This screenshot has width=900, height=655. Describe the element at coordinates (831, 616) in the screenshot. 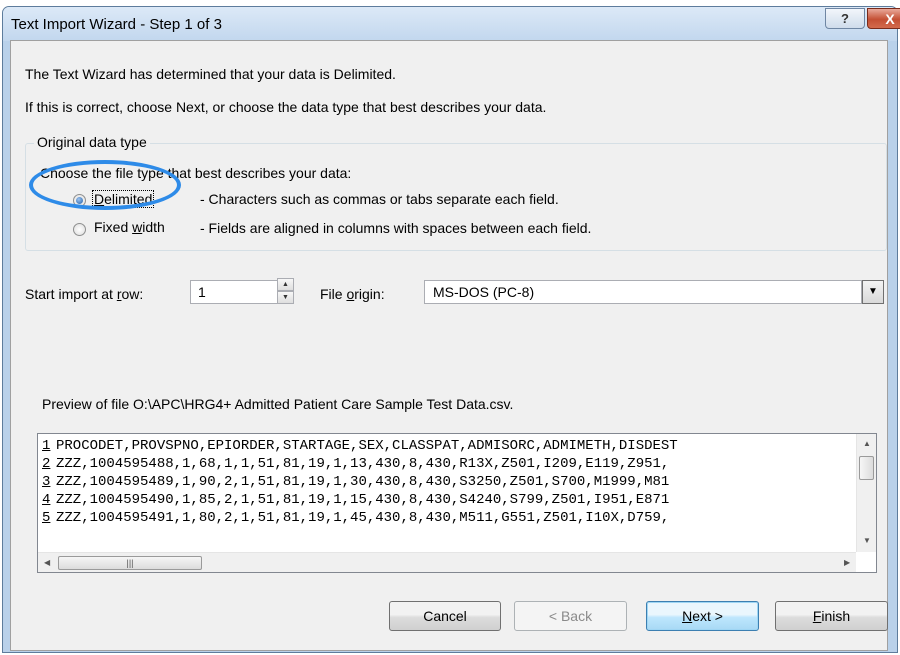

I see `finish-button: Finish` at that location.